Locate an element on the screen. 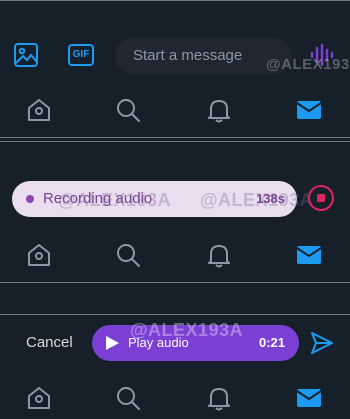 The image size is (350, 419). send-icon is located at coordinates (322, 343).